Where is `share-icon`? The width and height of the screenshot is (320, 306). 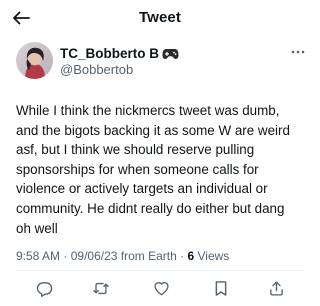 share-icon is located at coordinates (276, 288).